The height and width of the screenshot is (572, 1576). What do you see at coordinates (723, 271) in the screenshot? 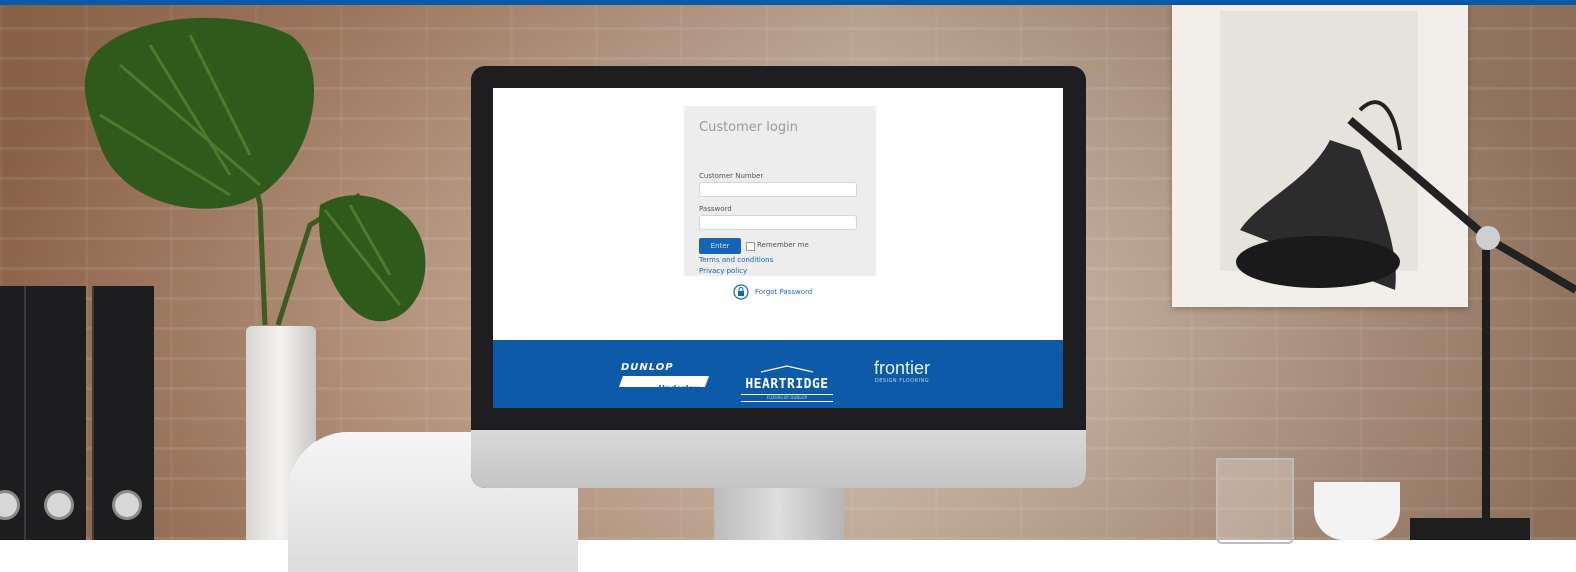
I see `privacy-policy-link: Privacy policy` at bounding box center [723, 271].